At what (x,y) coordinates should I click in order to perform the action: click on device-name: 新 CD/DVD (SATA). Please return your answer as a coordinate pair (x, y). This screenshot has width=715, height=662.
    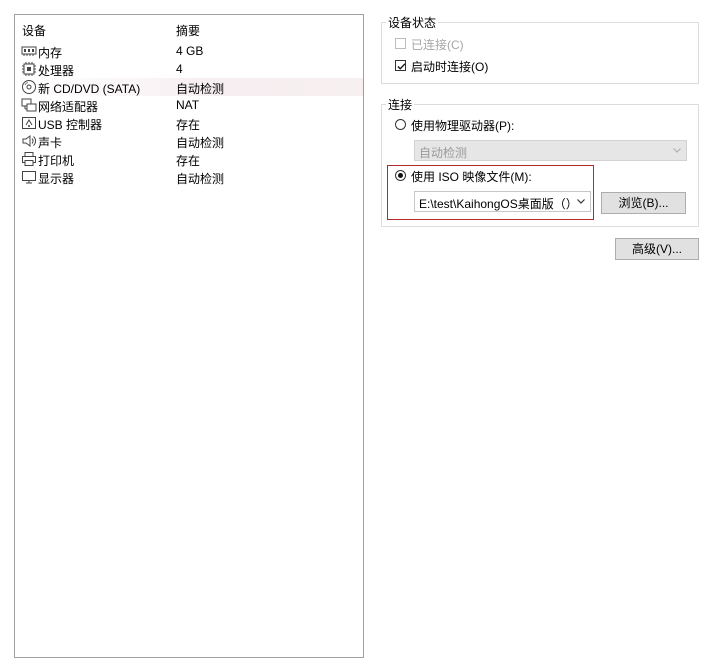
    Looking at the image, I should click on (89, 89).